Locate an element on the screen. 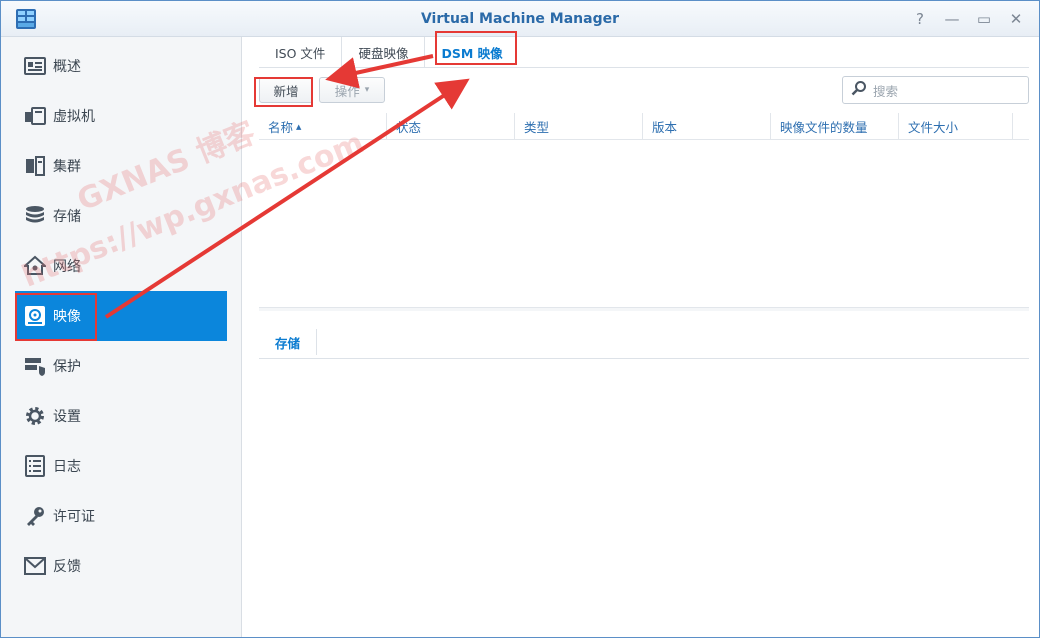 Image resolution: width=1040 pixels, height=639 pixels. tab-storage-detail: 存储 is located at coordinates (288, 342).